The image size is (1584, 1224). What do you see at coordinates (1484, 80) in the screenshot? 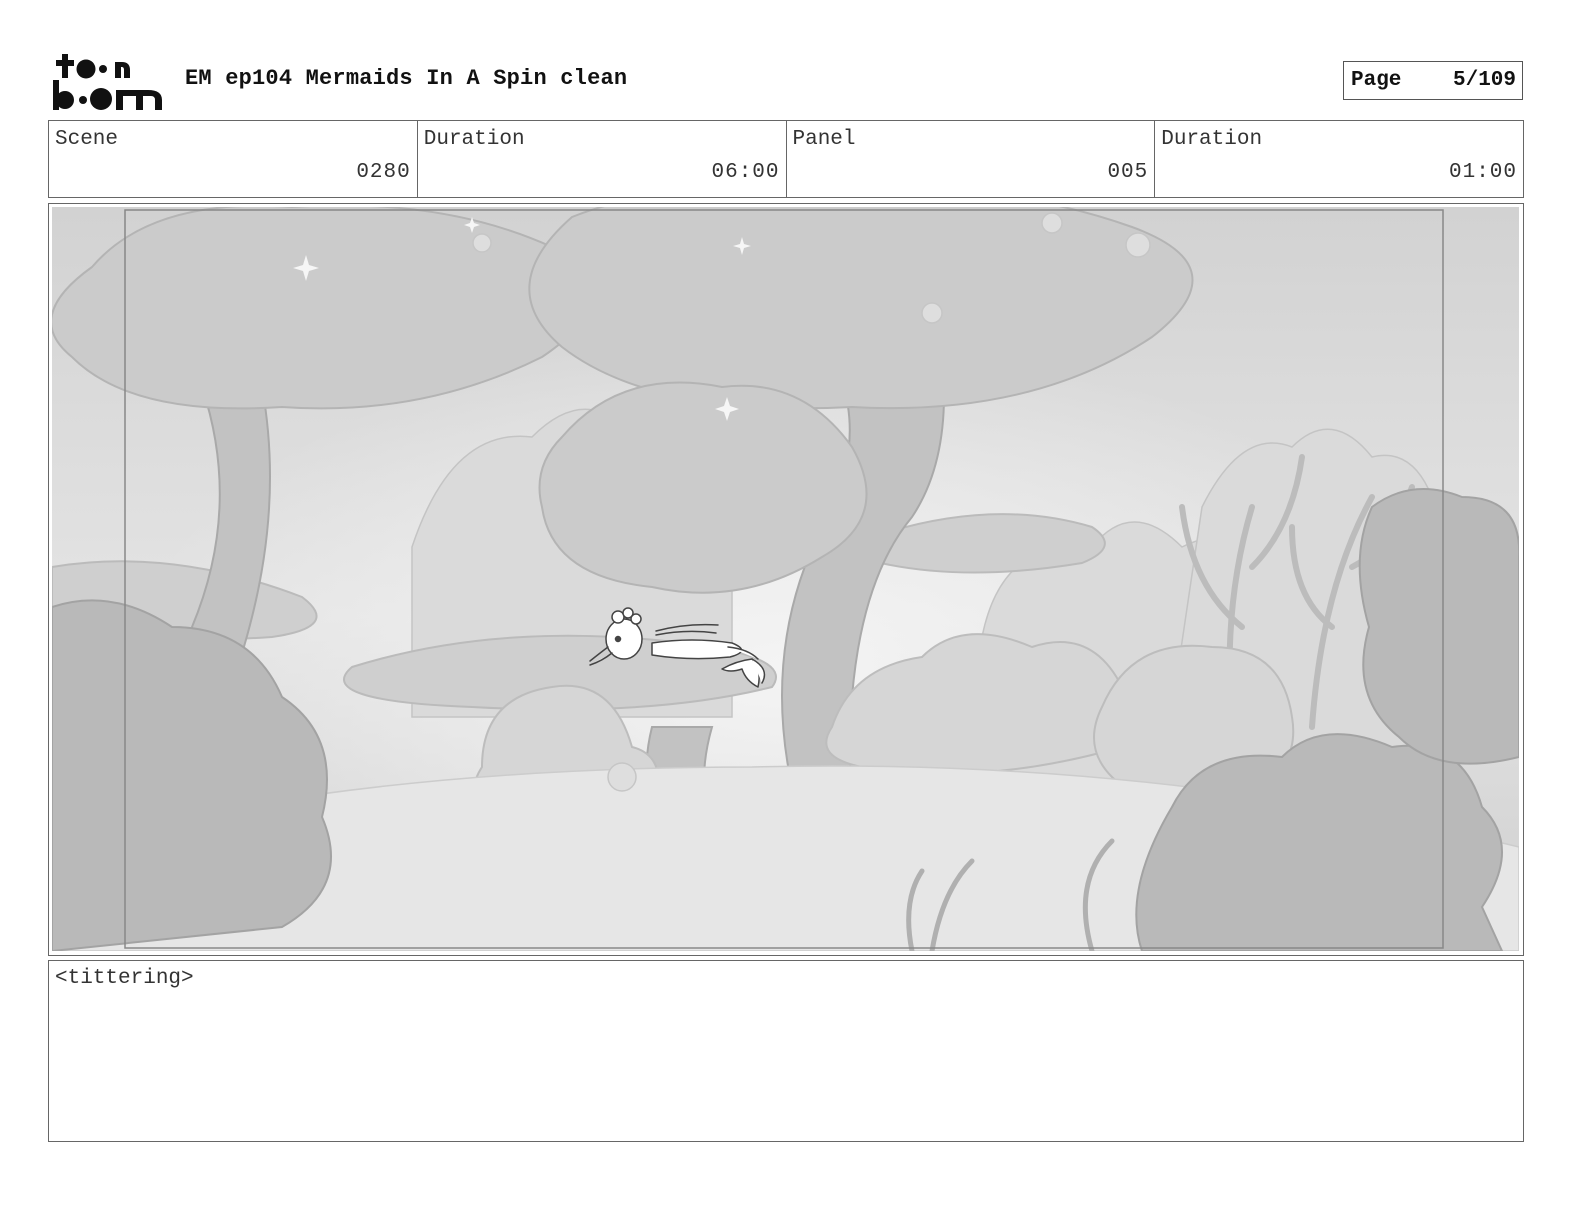
I see `page-number: 5/109` at bounding box center [1484, 80].